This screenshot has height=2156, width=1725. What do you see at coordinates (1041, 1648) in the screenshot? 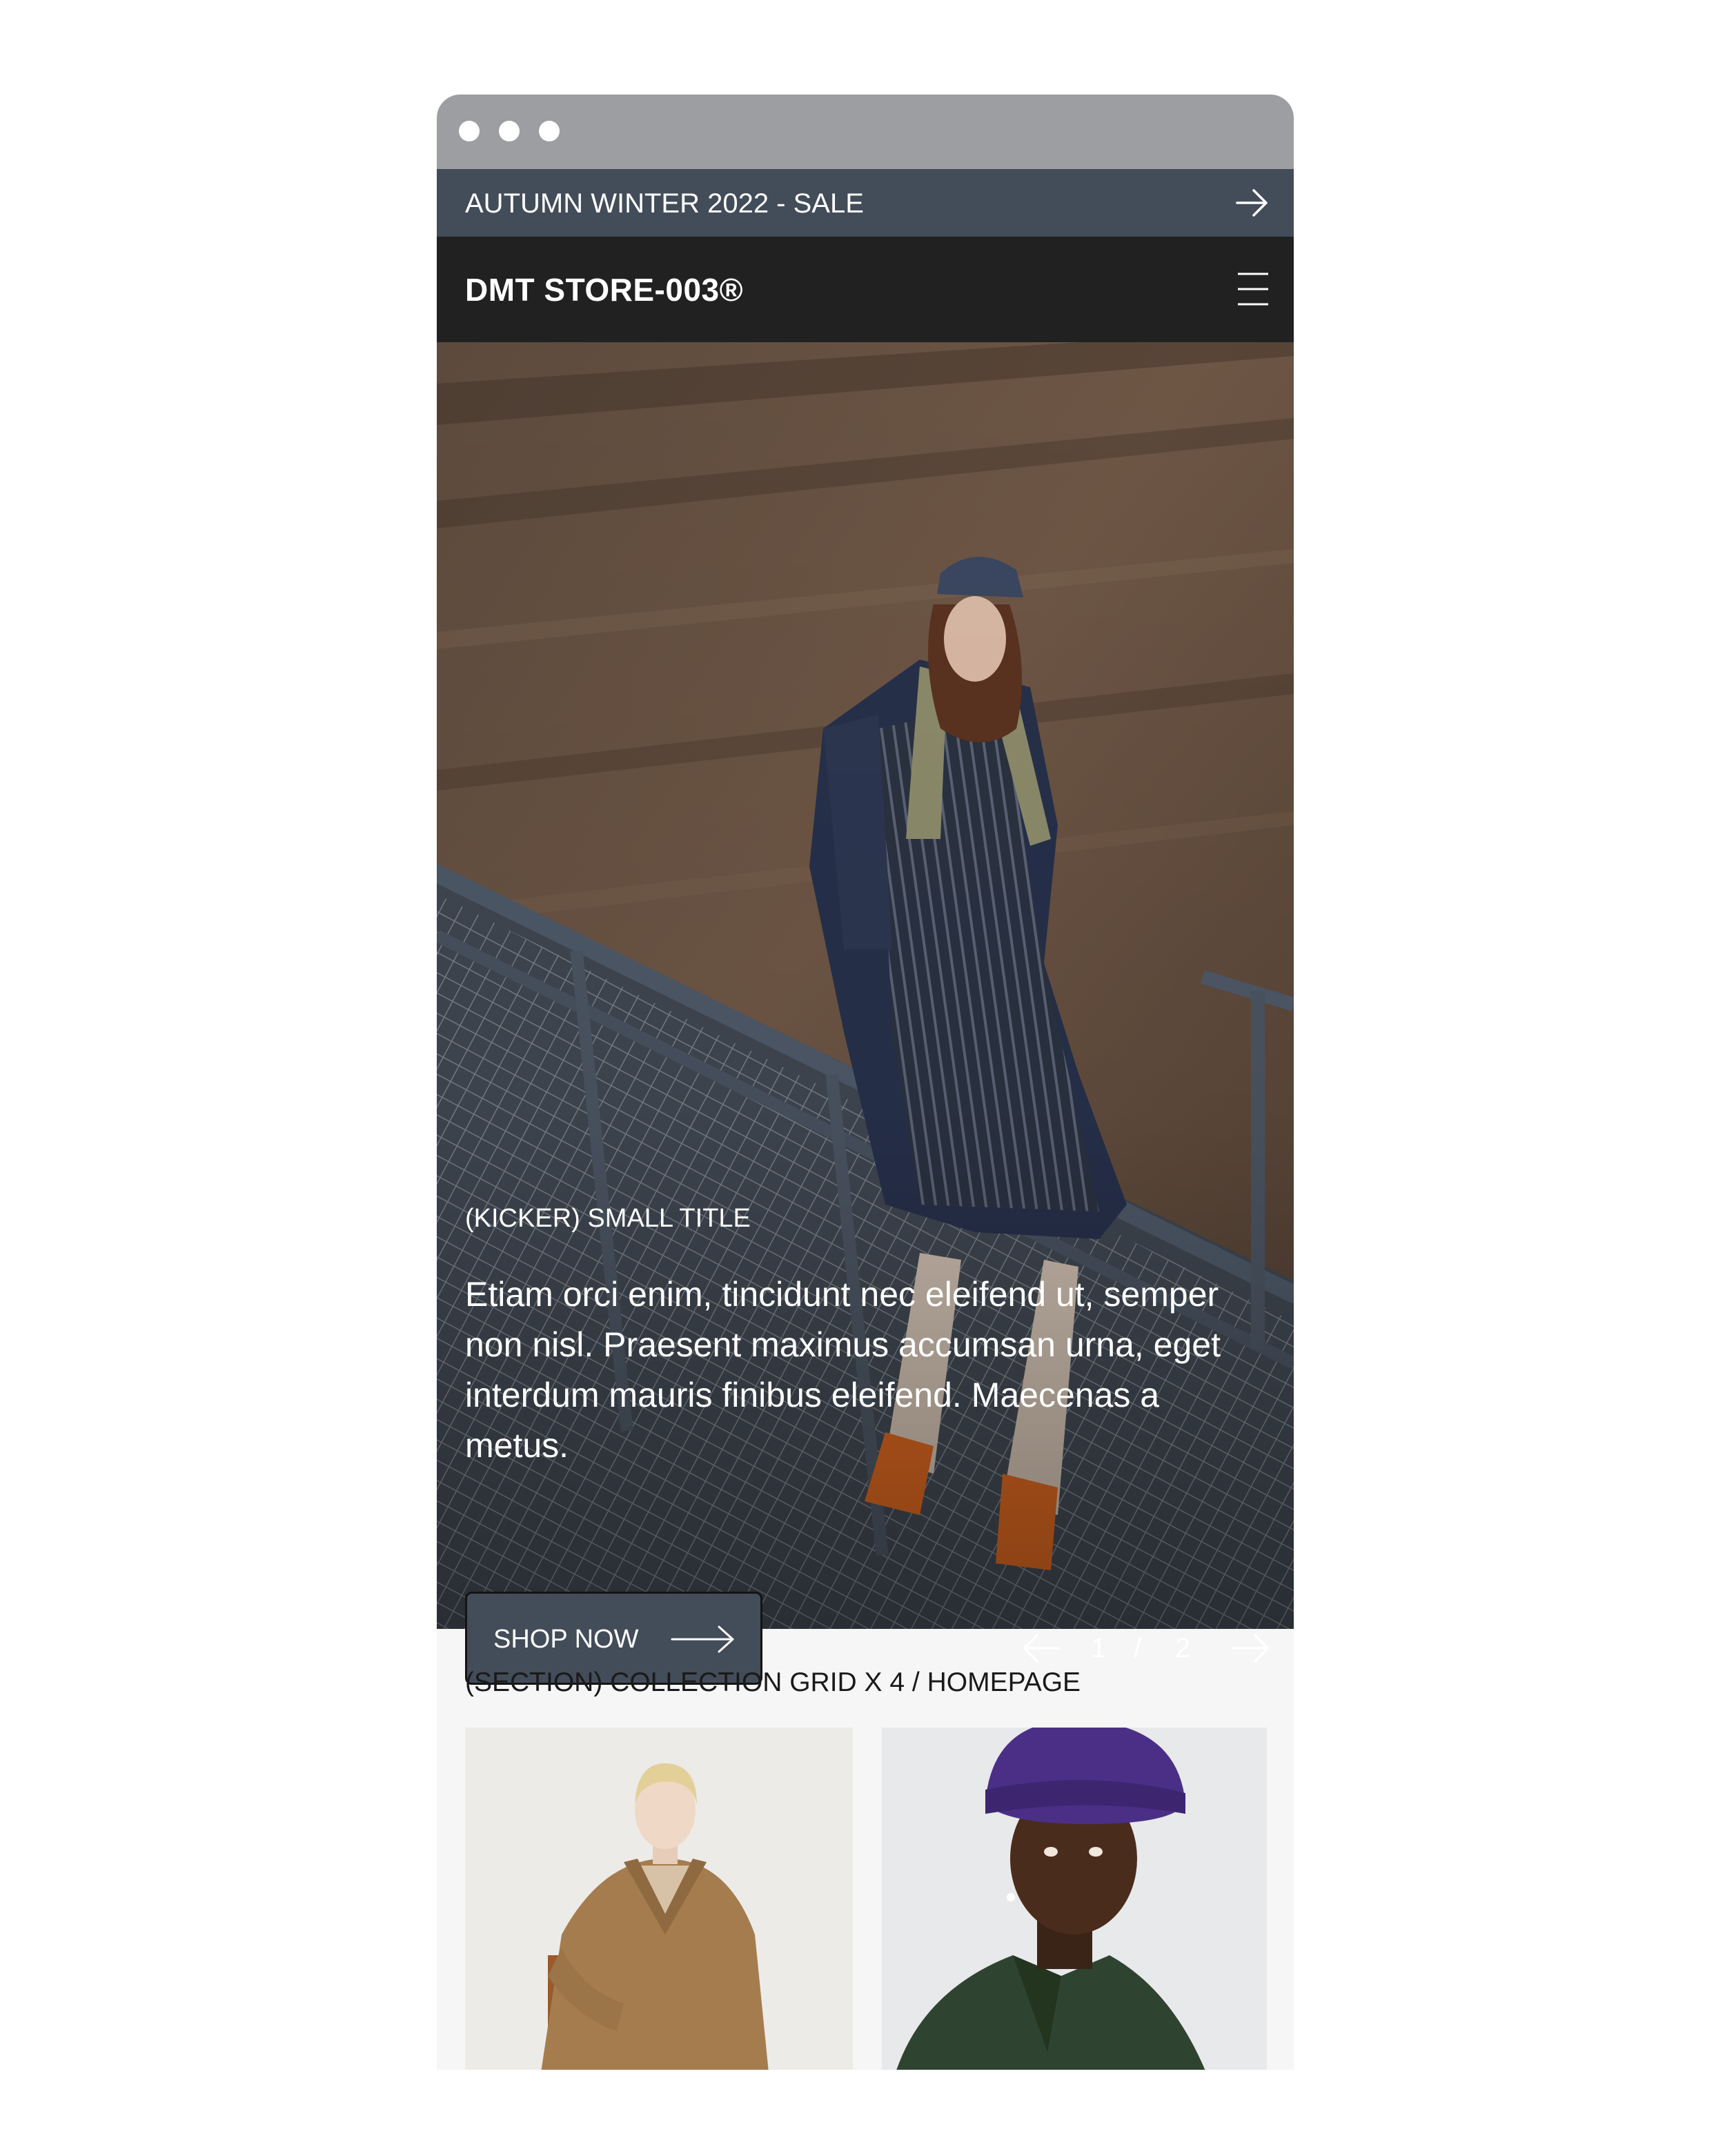
I see `arrow-left-icon` at bounding box center [1041, 1648].